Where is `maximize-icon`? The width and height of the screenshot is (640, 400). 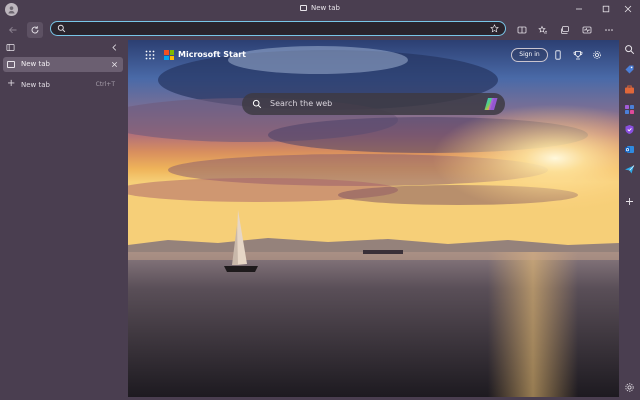 maximize-icon is located at coordinates (606, 9).